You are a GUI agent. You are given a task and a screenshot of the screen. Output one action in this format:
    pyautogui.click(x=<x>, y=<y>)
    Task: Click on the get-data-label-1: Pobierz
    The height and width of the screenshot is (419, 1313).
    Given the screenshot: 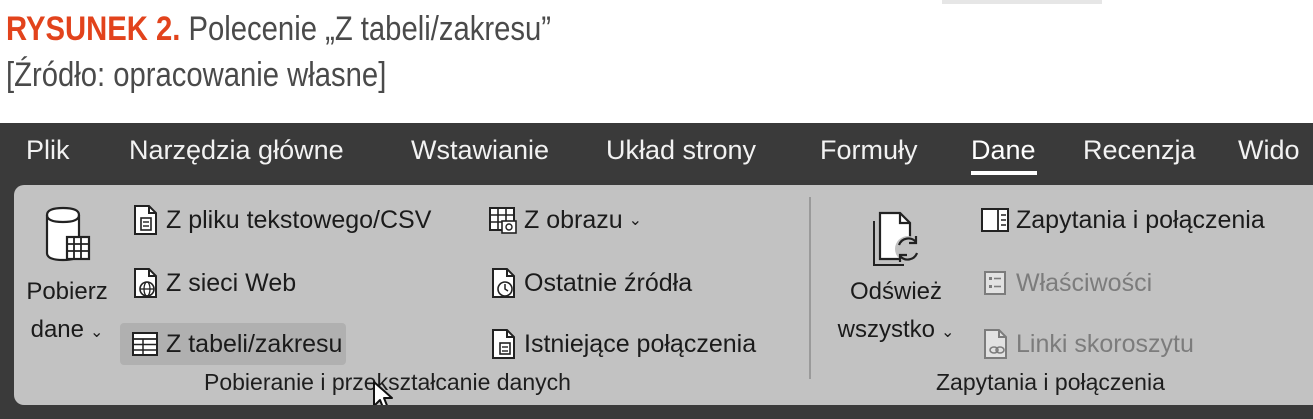 What is the action you would take?
    pyautogui.click(x=67, y=291)
    